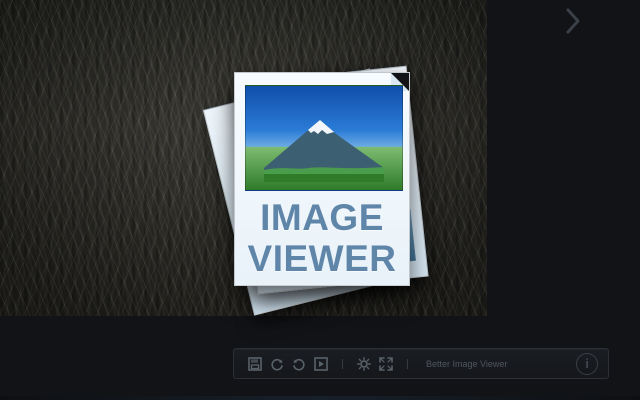 Image resolution: width=640 pixels, height=400 pixels. I want to click on slideshow-button, so click(321, 364).